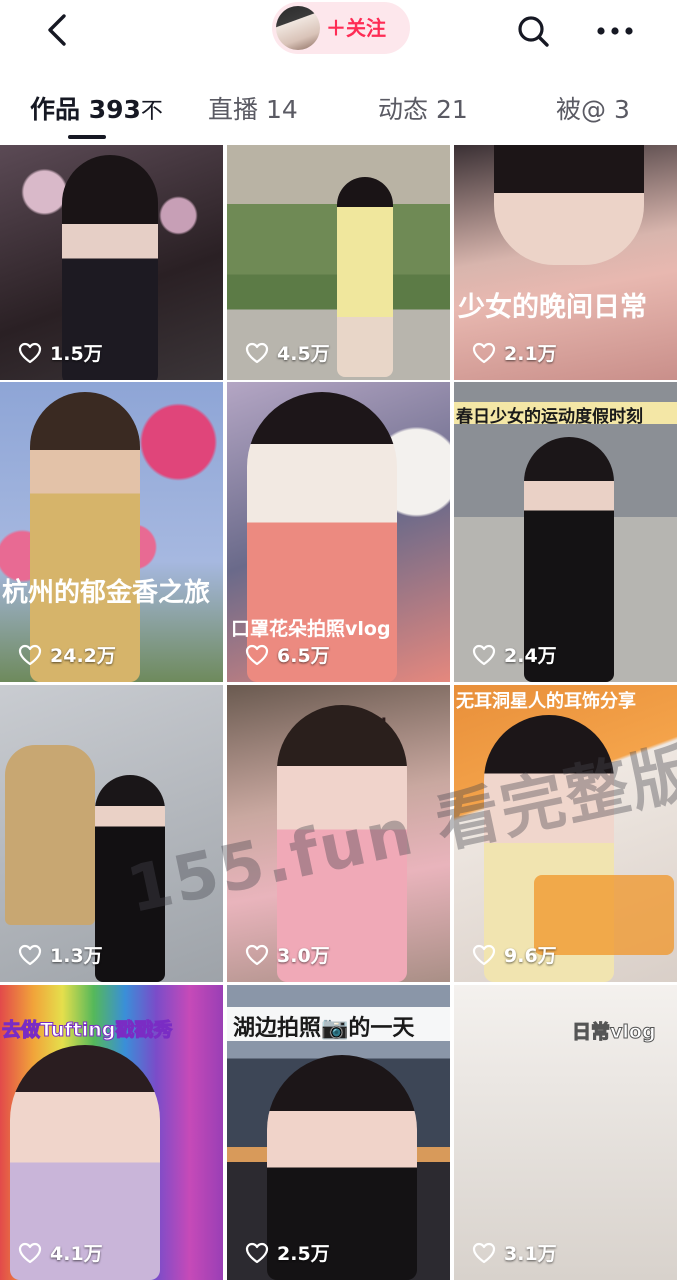 The image size is (677, 1280). I want to click on like-count: 4.5万, so click(287, 352).